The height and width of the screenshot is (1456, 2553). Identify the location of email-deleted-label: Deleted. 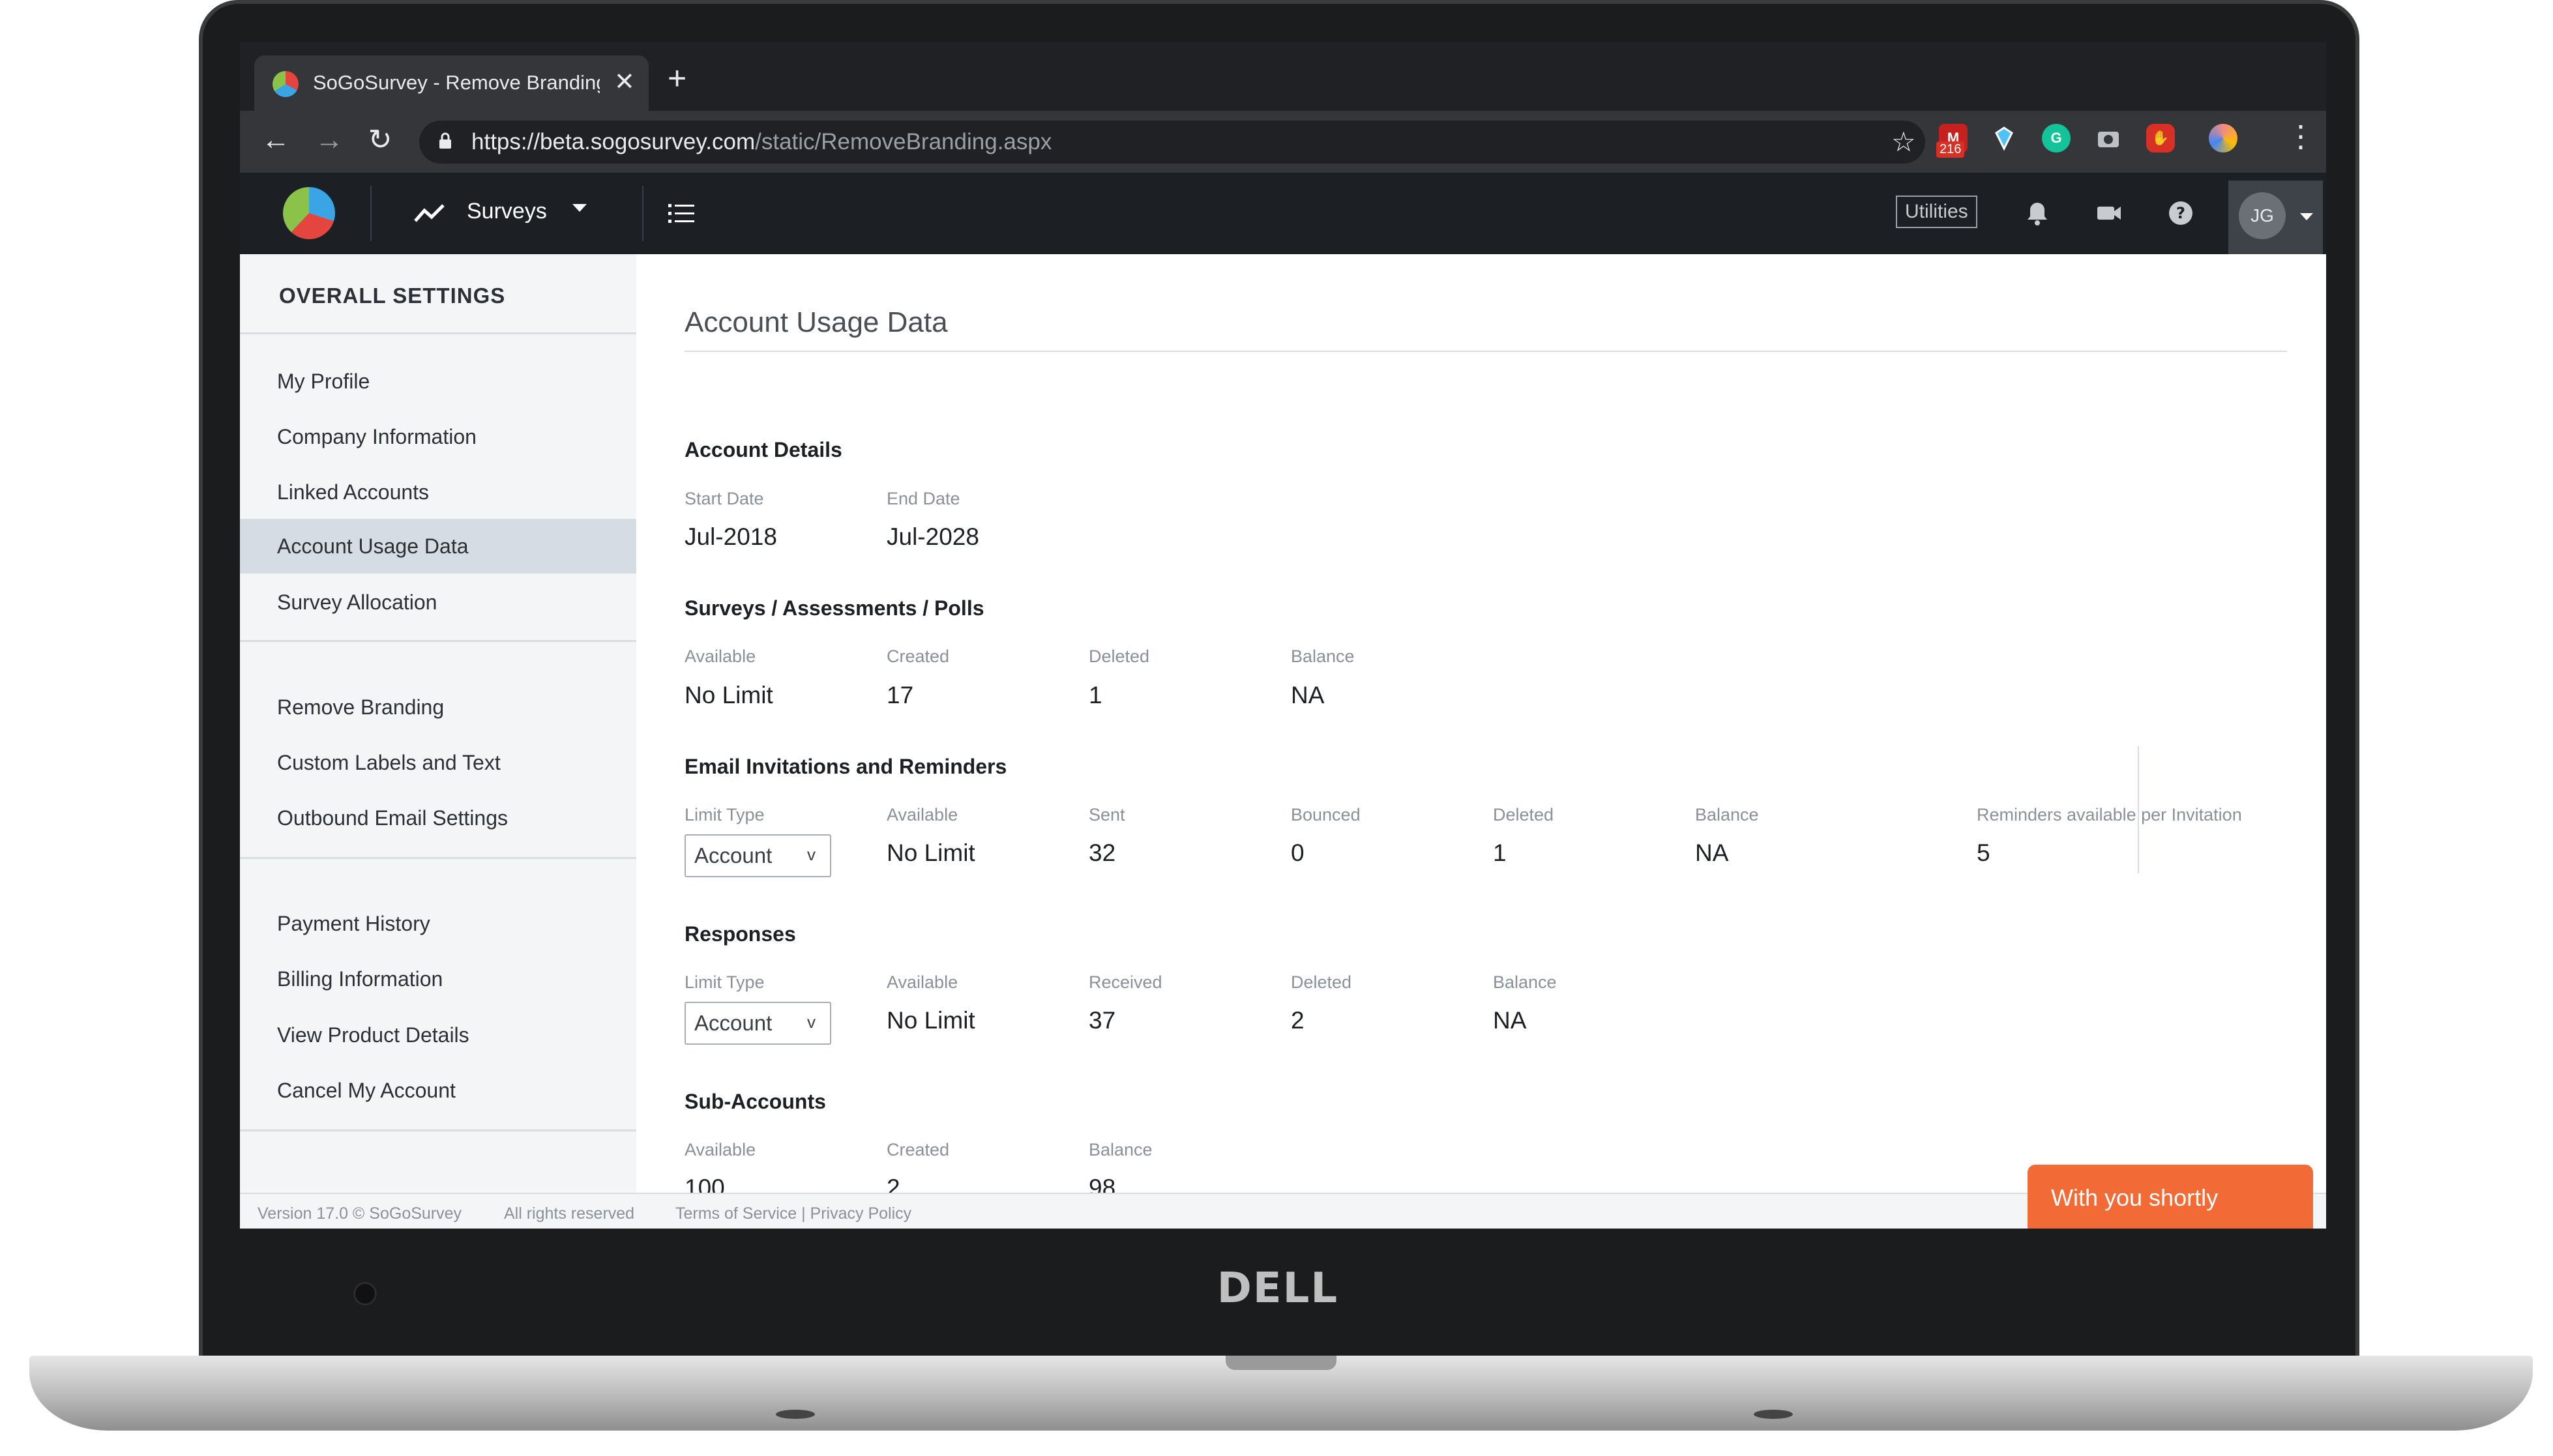
(1523, 814).